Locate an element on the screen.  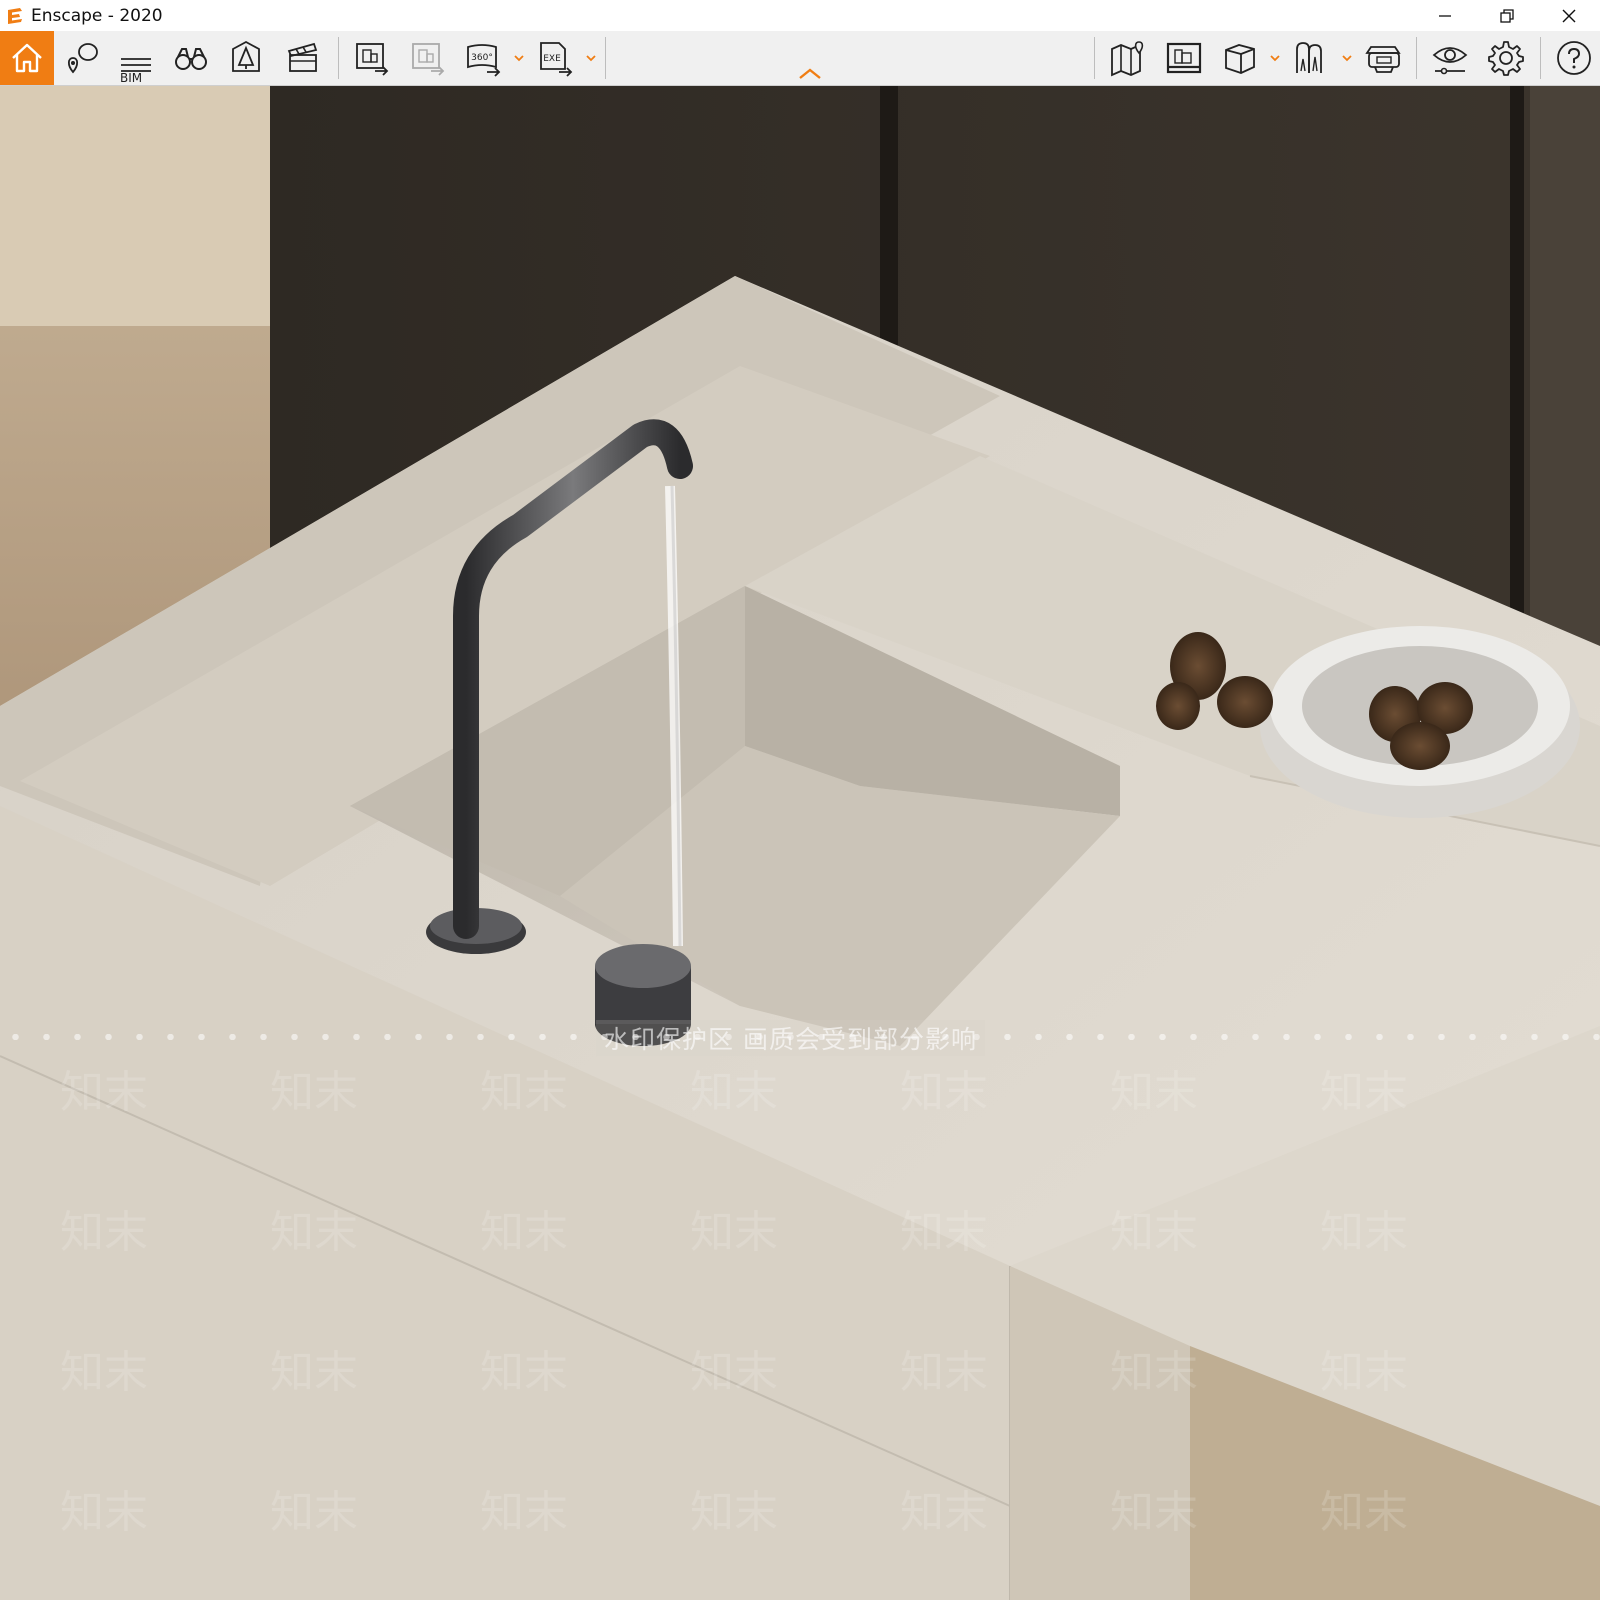
home-icon is located at coordinates (27, 58).